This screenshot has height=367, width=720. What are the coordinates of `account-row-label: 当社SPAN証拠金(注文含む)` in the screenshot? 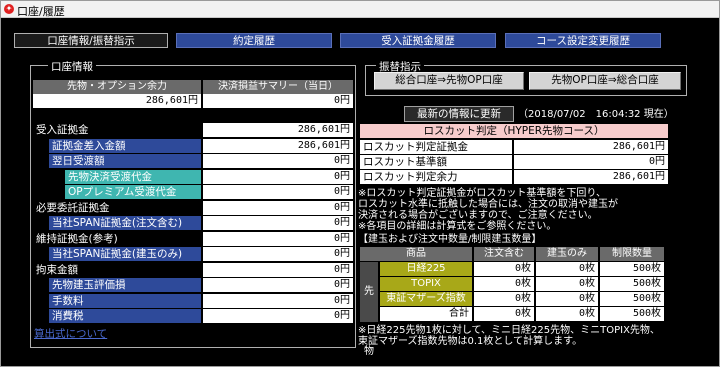 It's located at (125, 223).